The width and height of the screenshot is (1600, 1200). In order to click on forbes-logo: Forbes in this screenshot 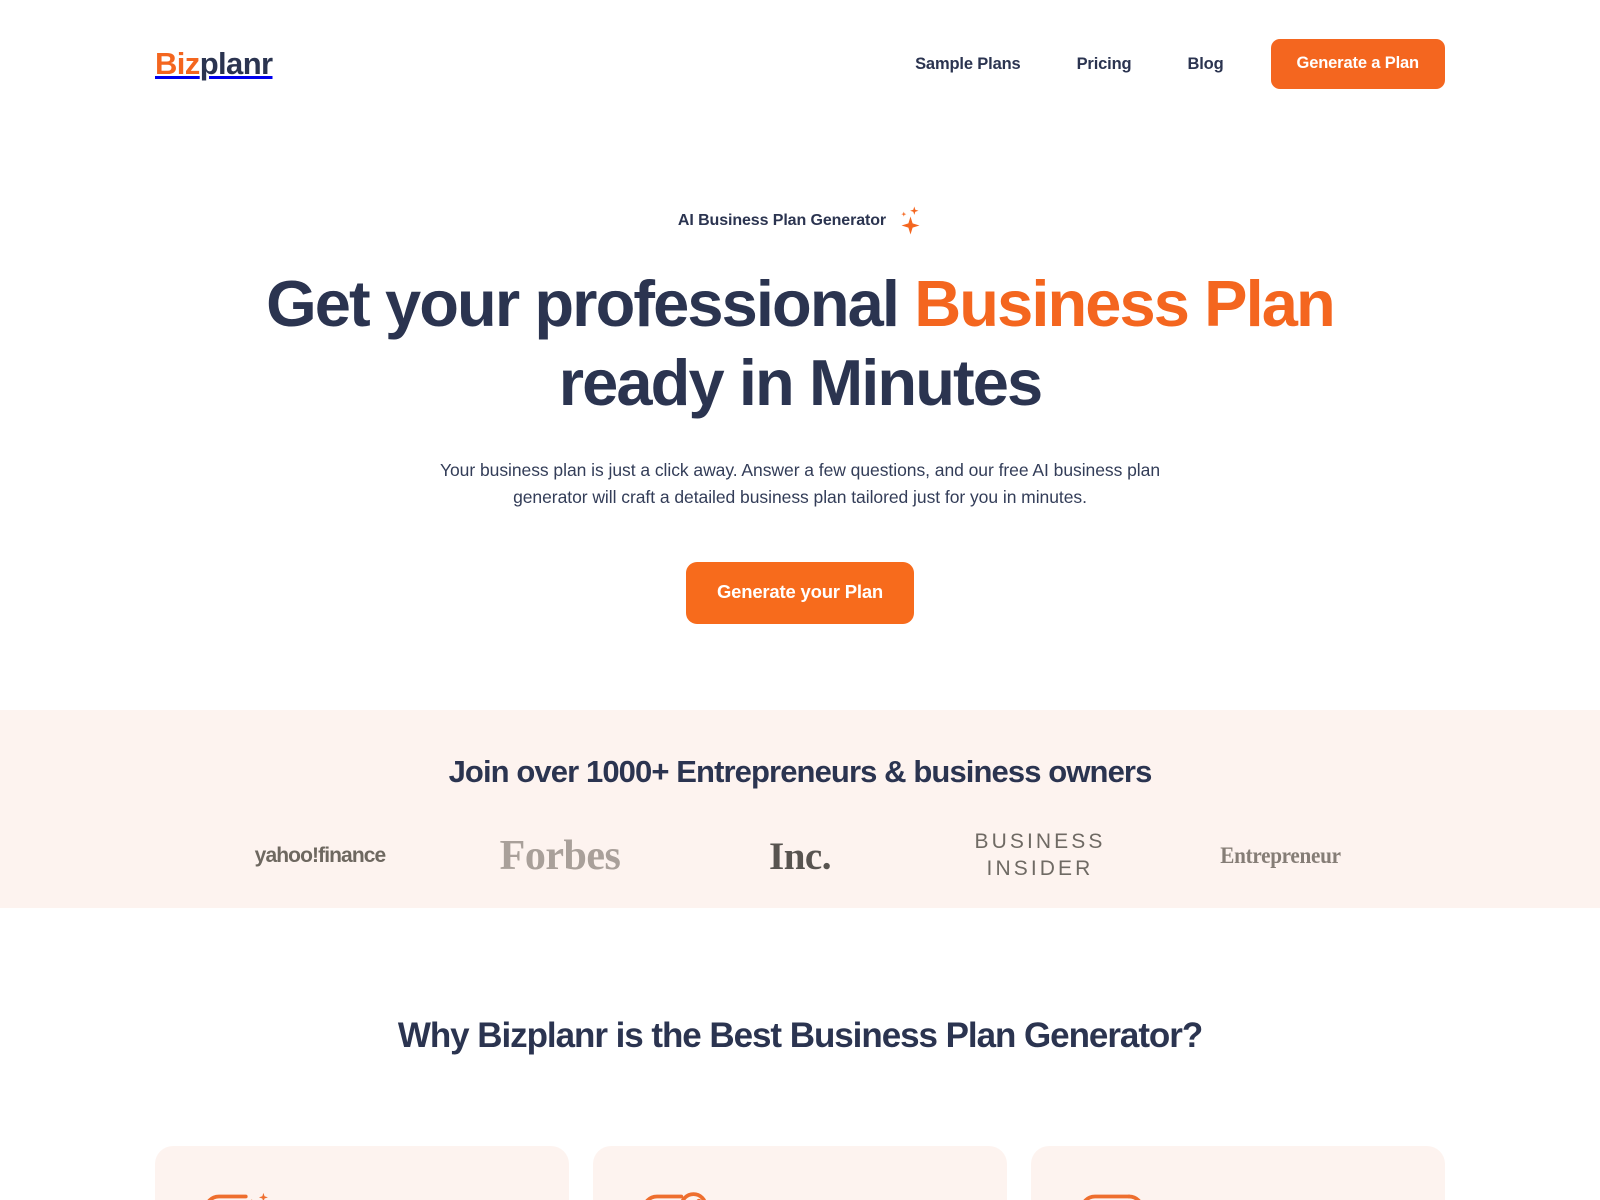, I will do `click(560, 856)`.